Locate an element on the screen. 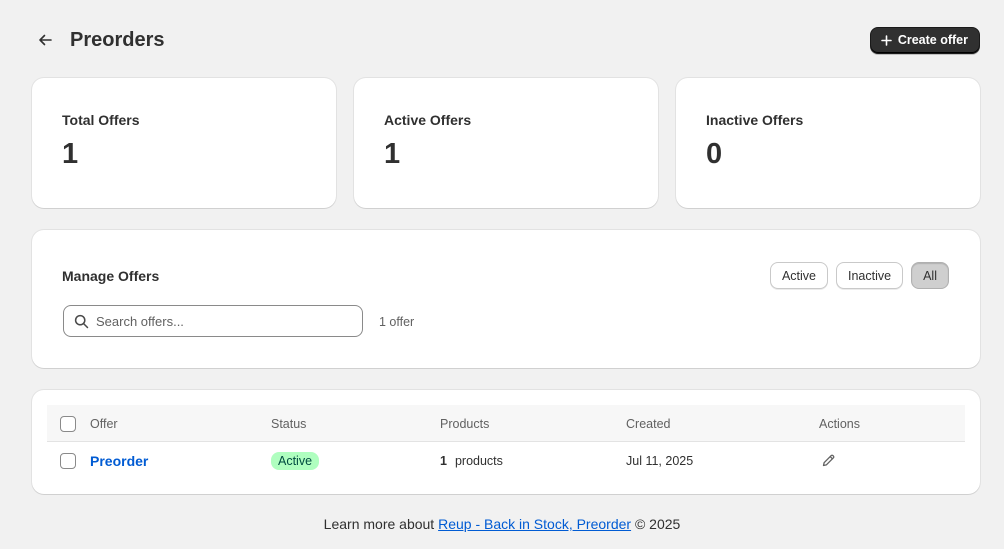 The height and width of the screenshot is (549, 1004). row-checkbox is located at coordinates (68, 460).